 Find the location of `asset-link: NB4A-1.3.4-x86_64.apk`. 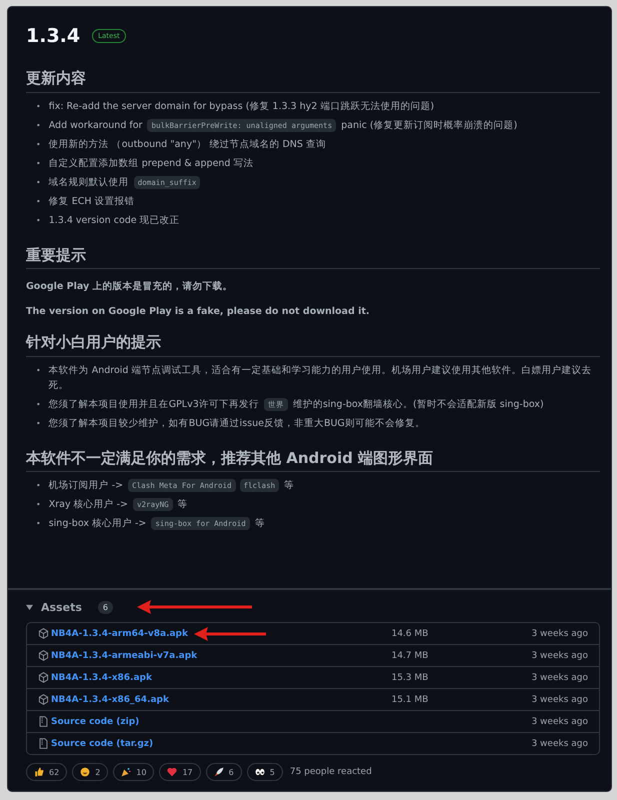

asset-link: NB4A-1.3.4-x86_64.apk is located at coordinates (110, 699).